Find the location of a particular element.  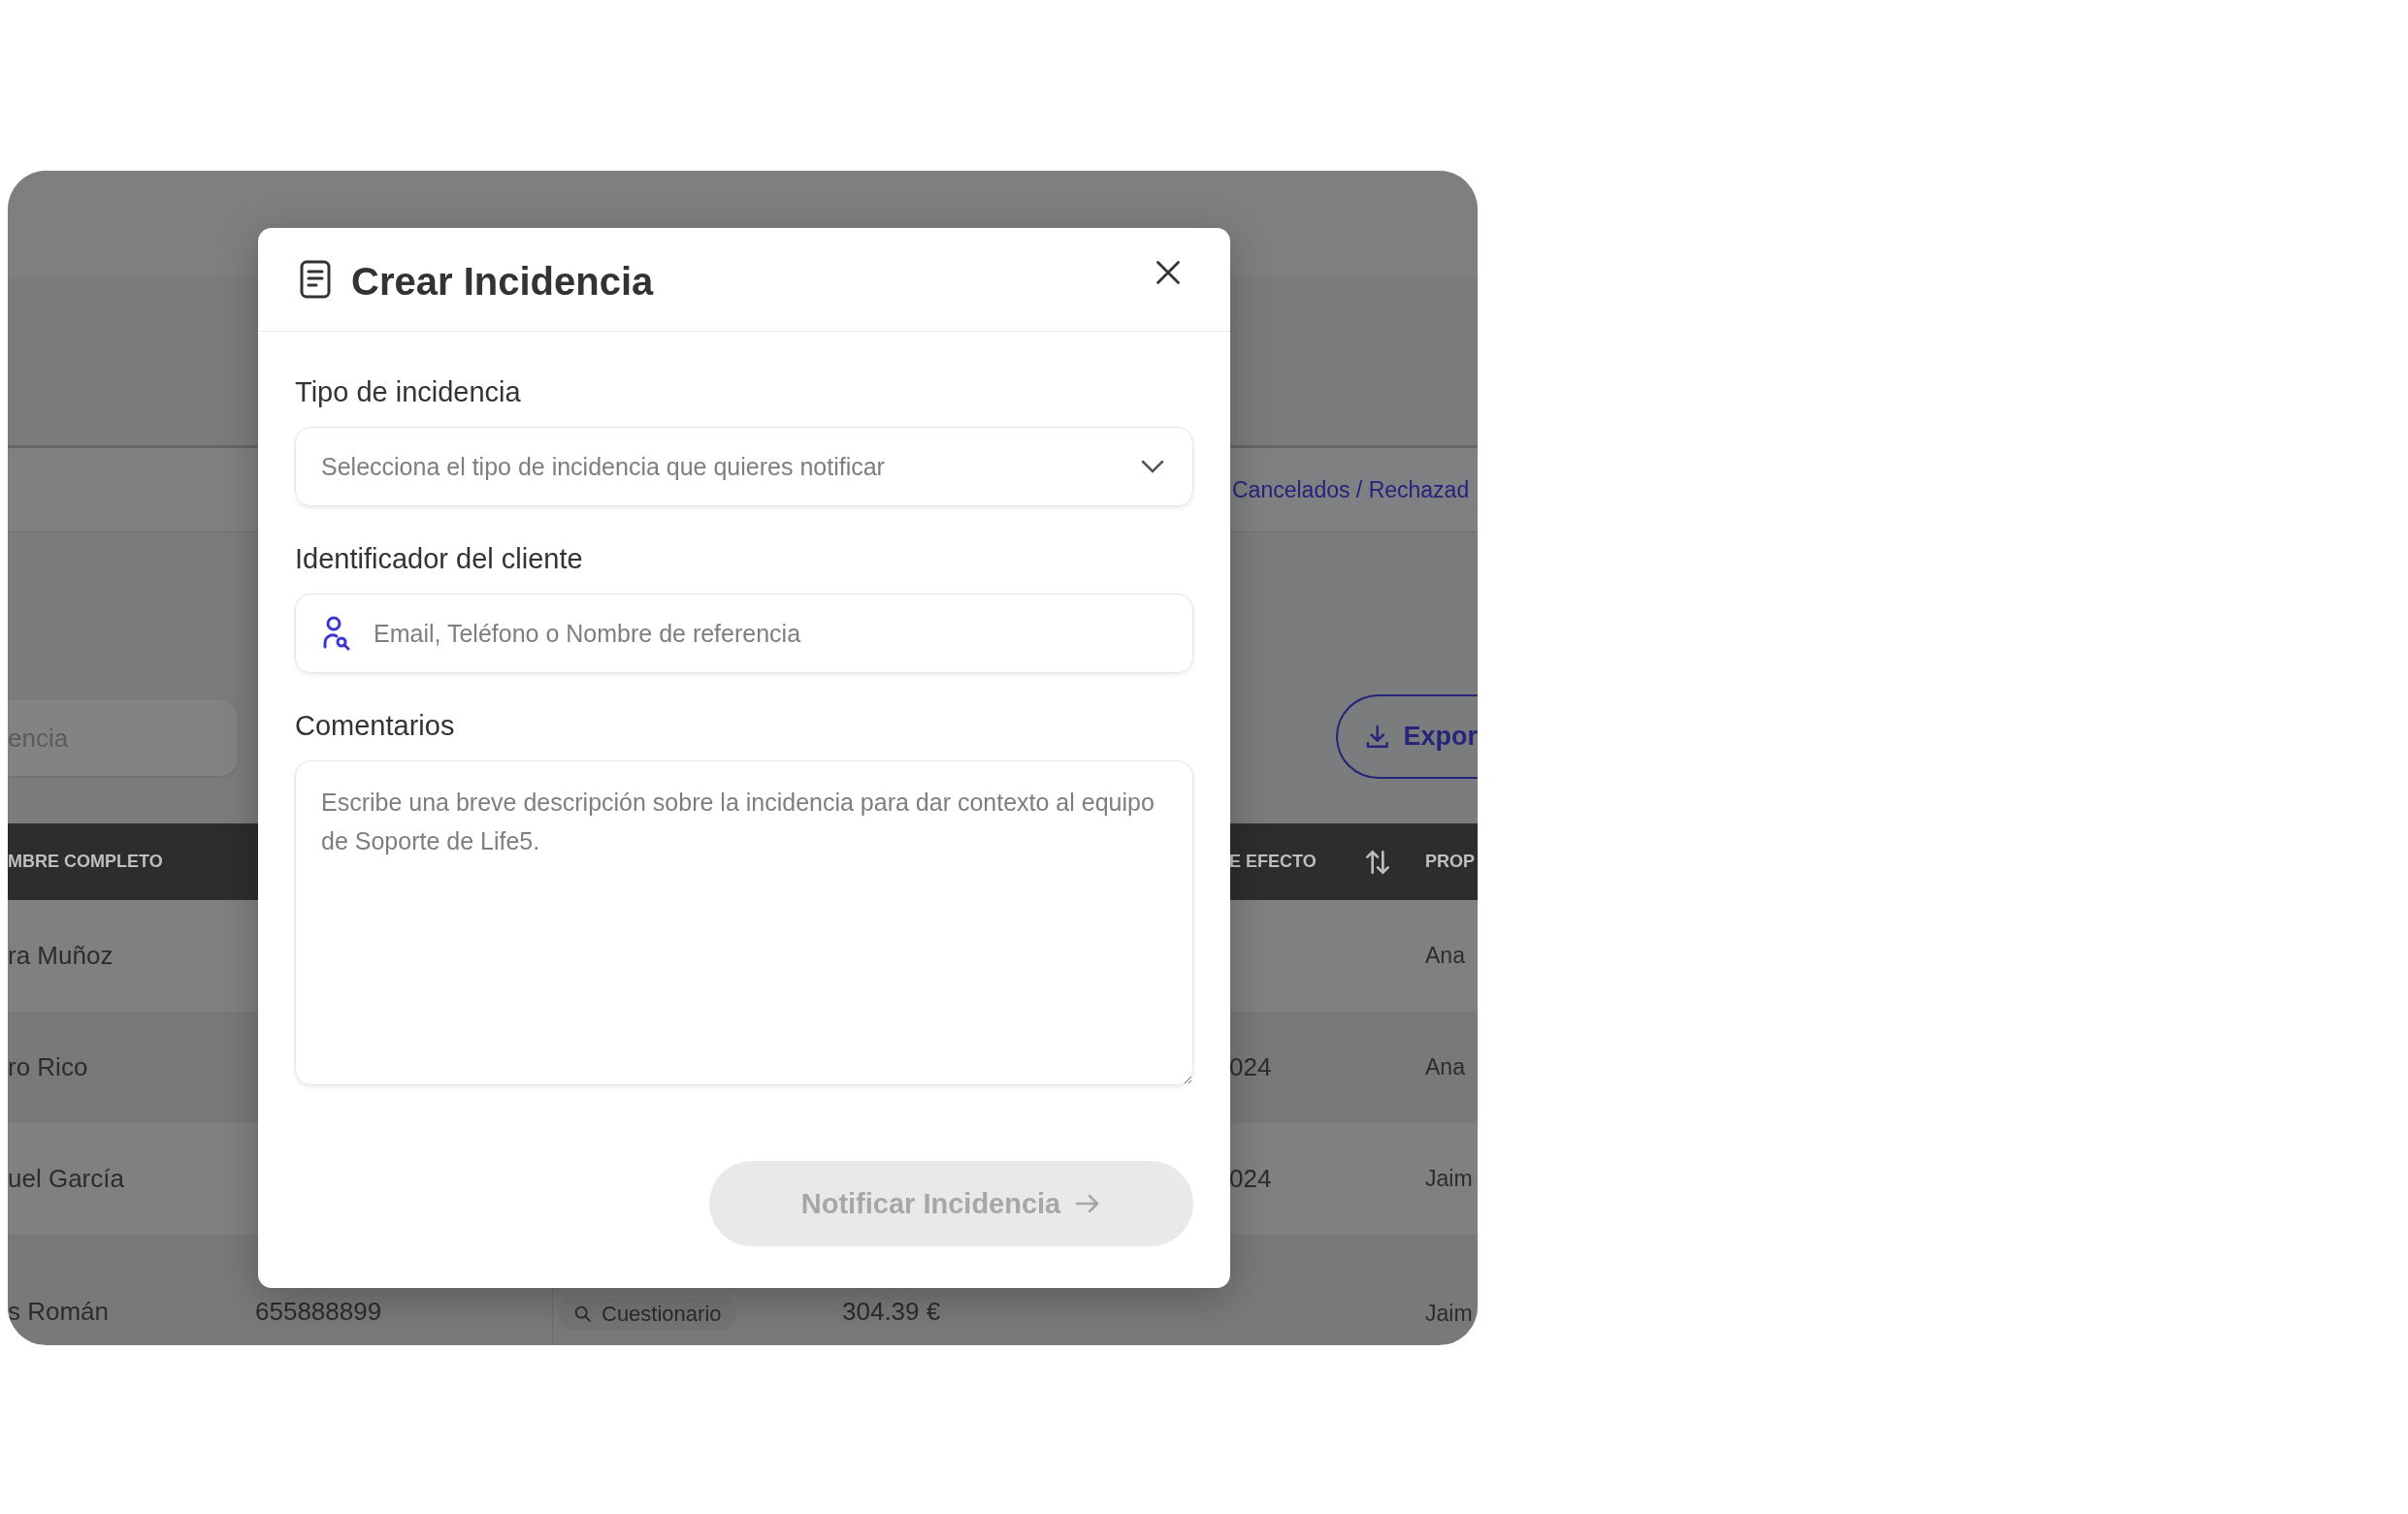

close-icon is located at coordinates (1168, 272).